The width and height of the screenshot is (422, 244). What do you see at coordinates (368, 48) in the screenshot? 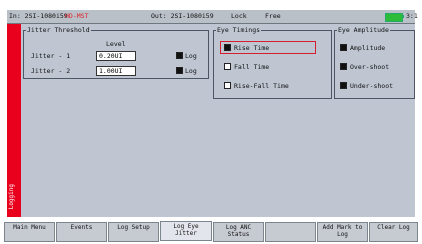
I see `amplitude-label: Amplitude` at bounding box center [368, 48].